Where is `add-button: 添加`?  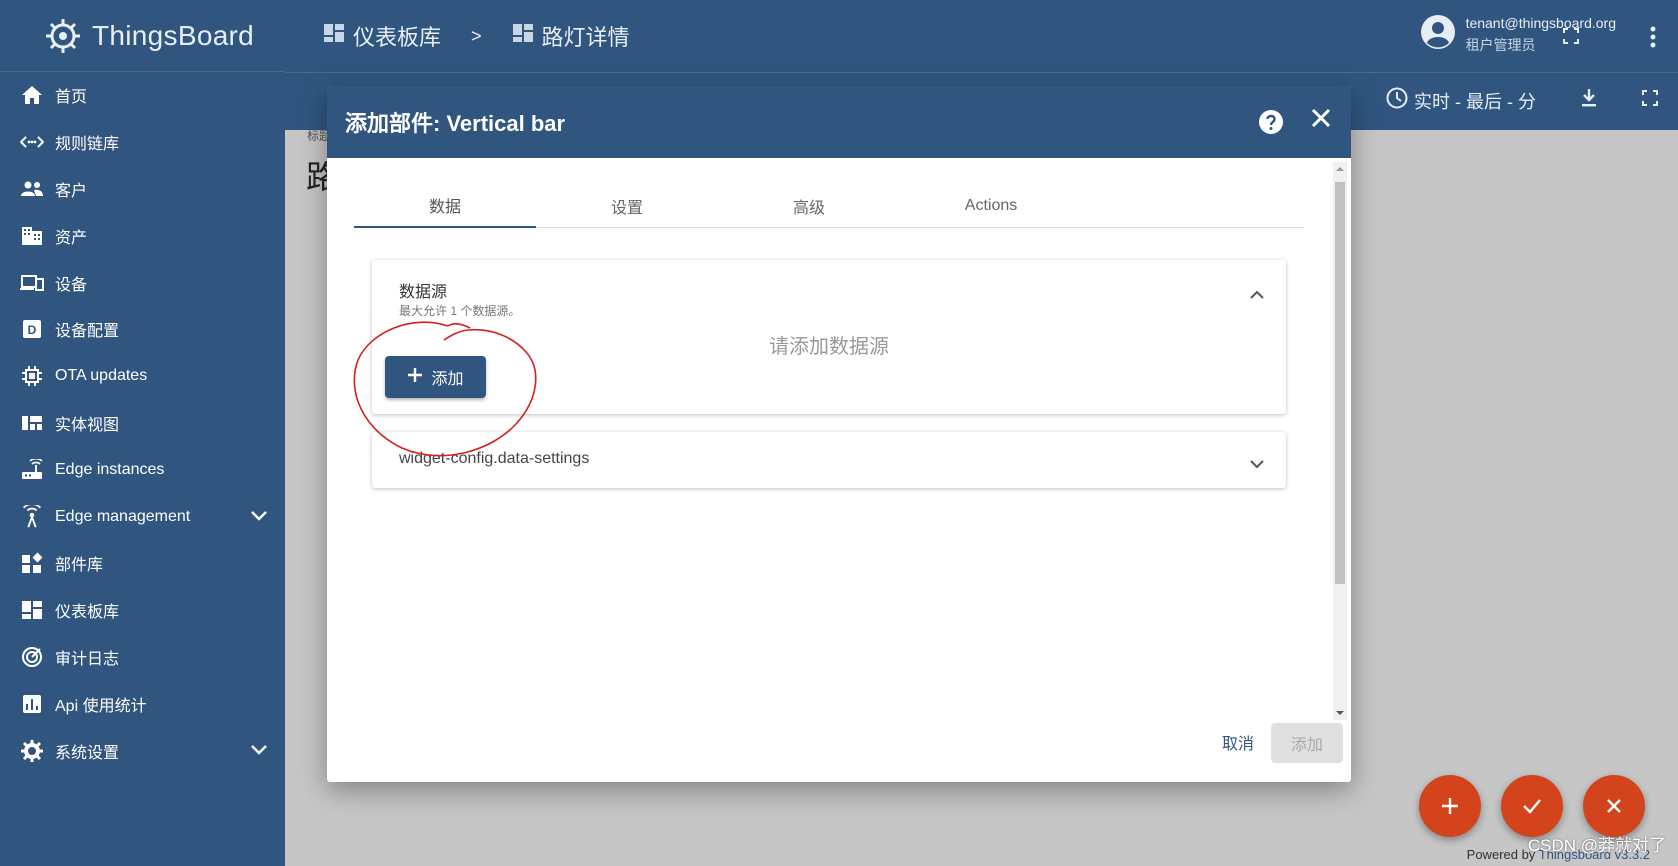
add-button: 添加 is located at coordinates (1307, 743).